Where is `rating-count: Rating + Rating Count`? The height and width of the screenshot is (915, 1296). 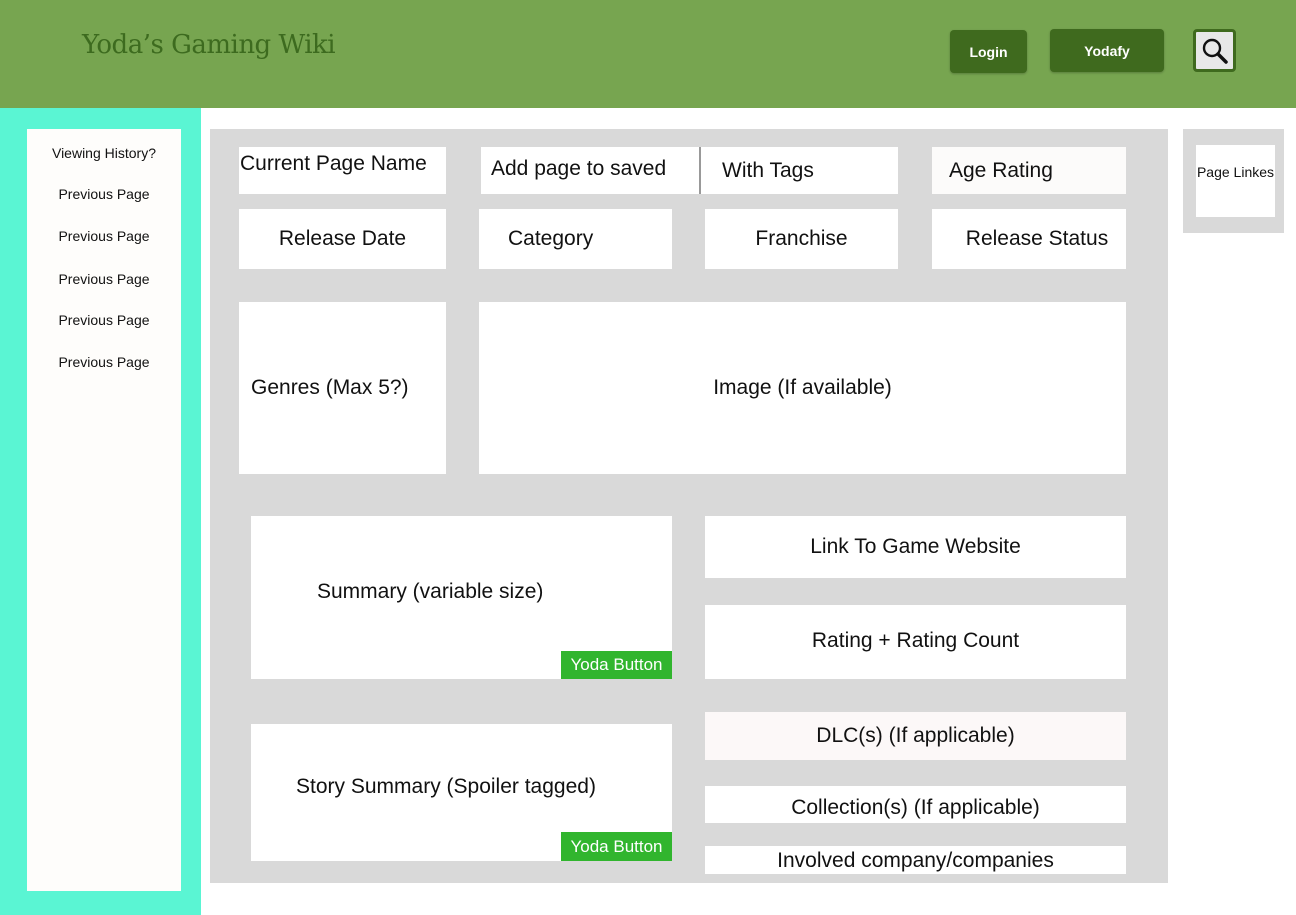
rating-count: Rating + Rating Count is located at coordinates (915, 642).